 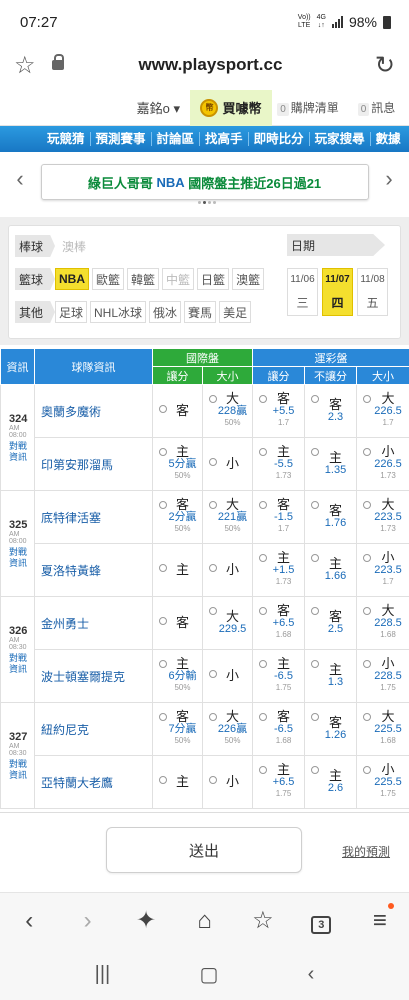 What do you see at coordinates (278, 623) in the screenshot?
I see `lottery-spread-option: 客 +6.5 1.68` at bounding box center [278, 623].